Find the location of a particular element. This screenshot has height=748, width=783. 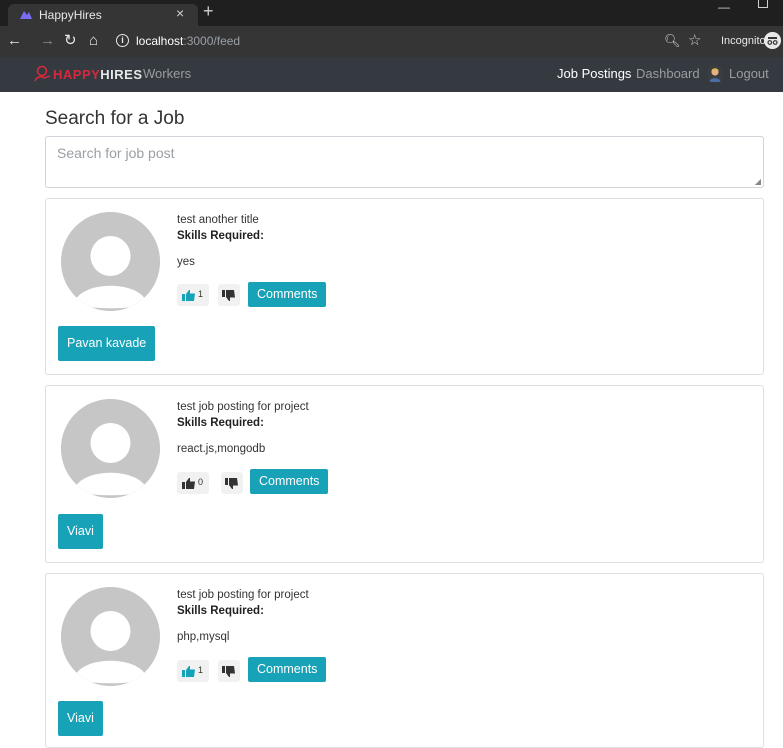

skills-value: react.js,mongodb is located at coordinates (221, 449).